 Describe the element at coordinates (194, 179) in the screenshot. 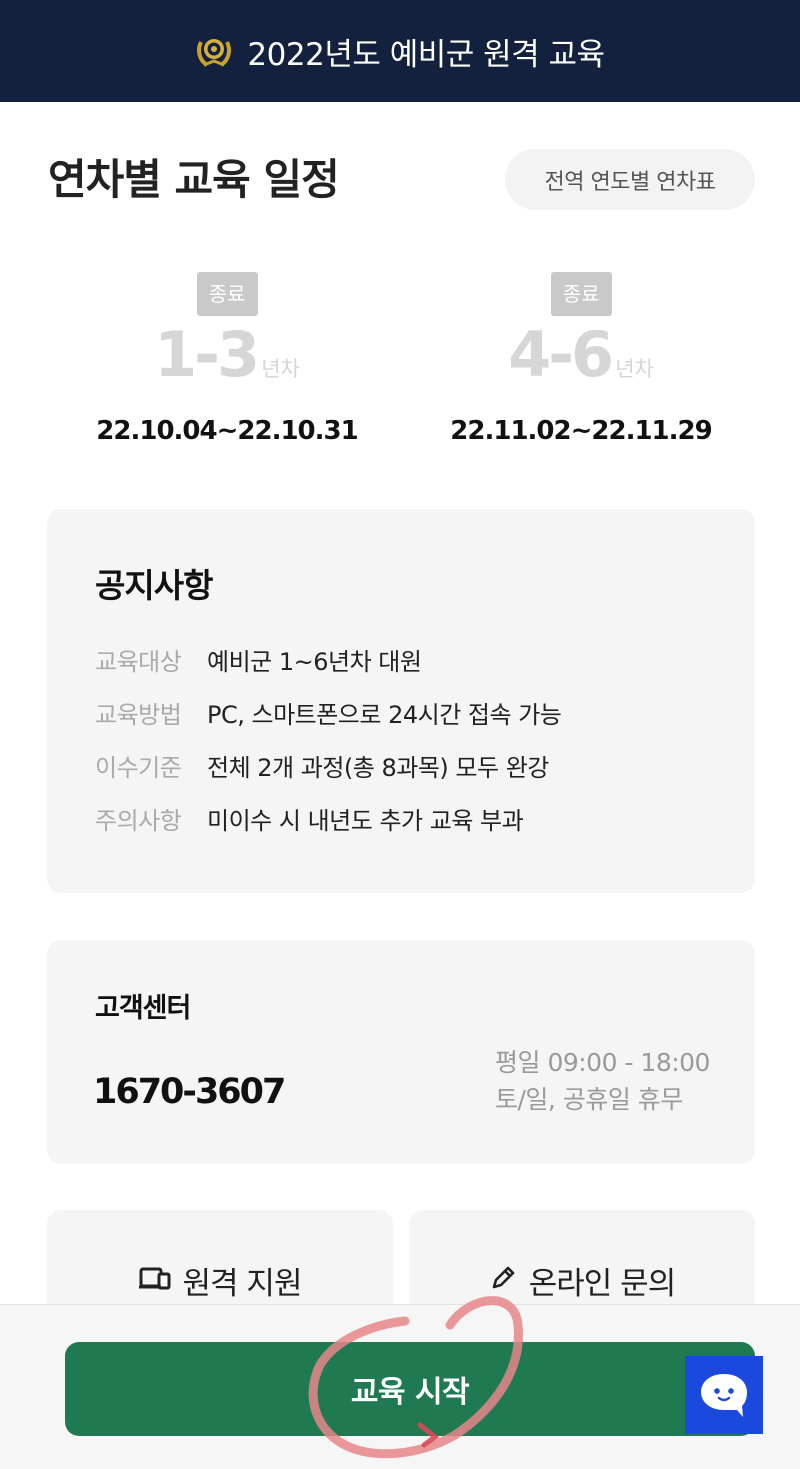

I see `schedule-title: 연차별 교육 일정` at that location.